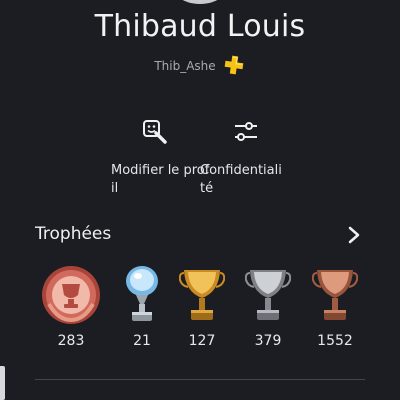  I want to click on gold-count: 127, so click(202, 341).